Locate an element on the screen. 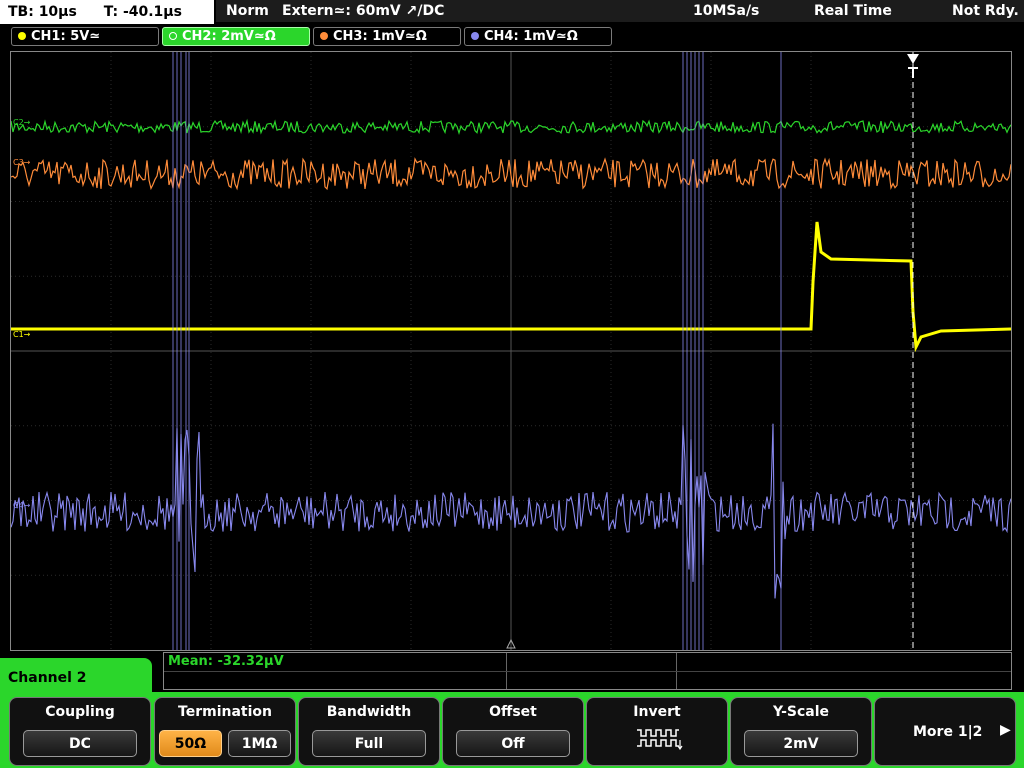  timebase-box: TB: 10µs T: -40.1µs is located at coordinates (107, 12).